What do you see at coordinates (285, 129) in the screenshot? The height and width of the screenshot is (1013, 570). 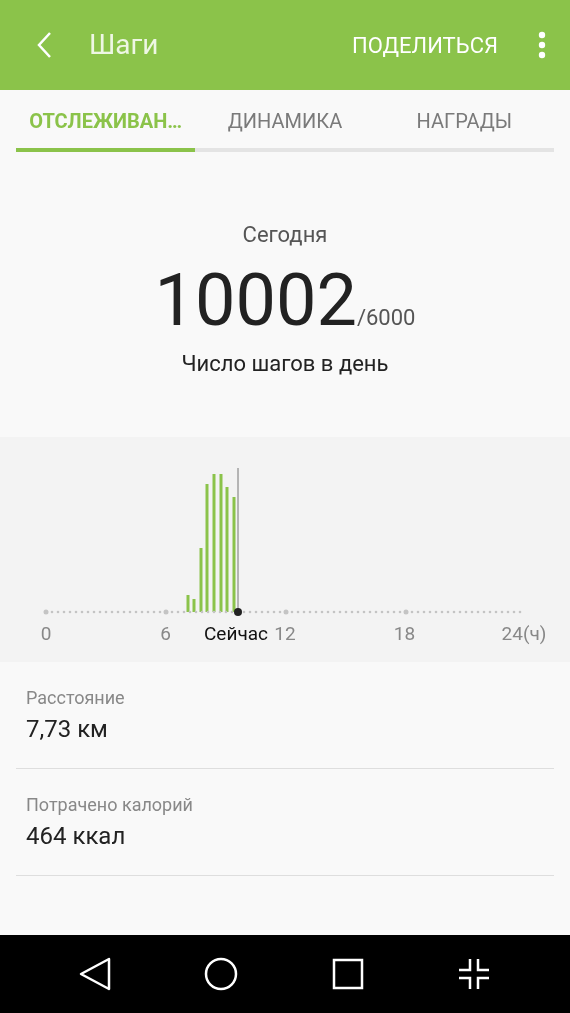 I see `tab: ДИНАМИКА` at bounding box center [285, 129].